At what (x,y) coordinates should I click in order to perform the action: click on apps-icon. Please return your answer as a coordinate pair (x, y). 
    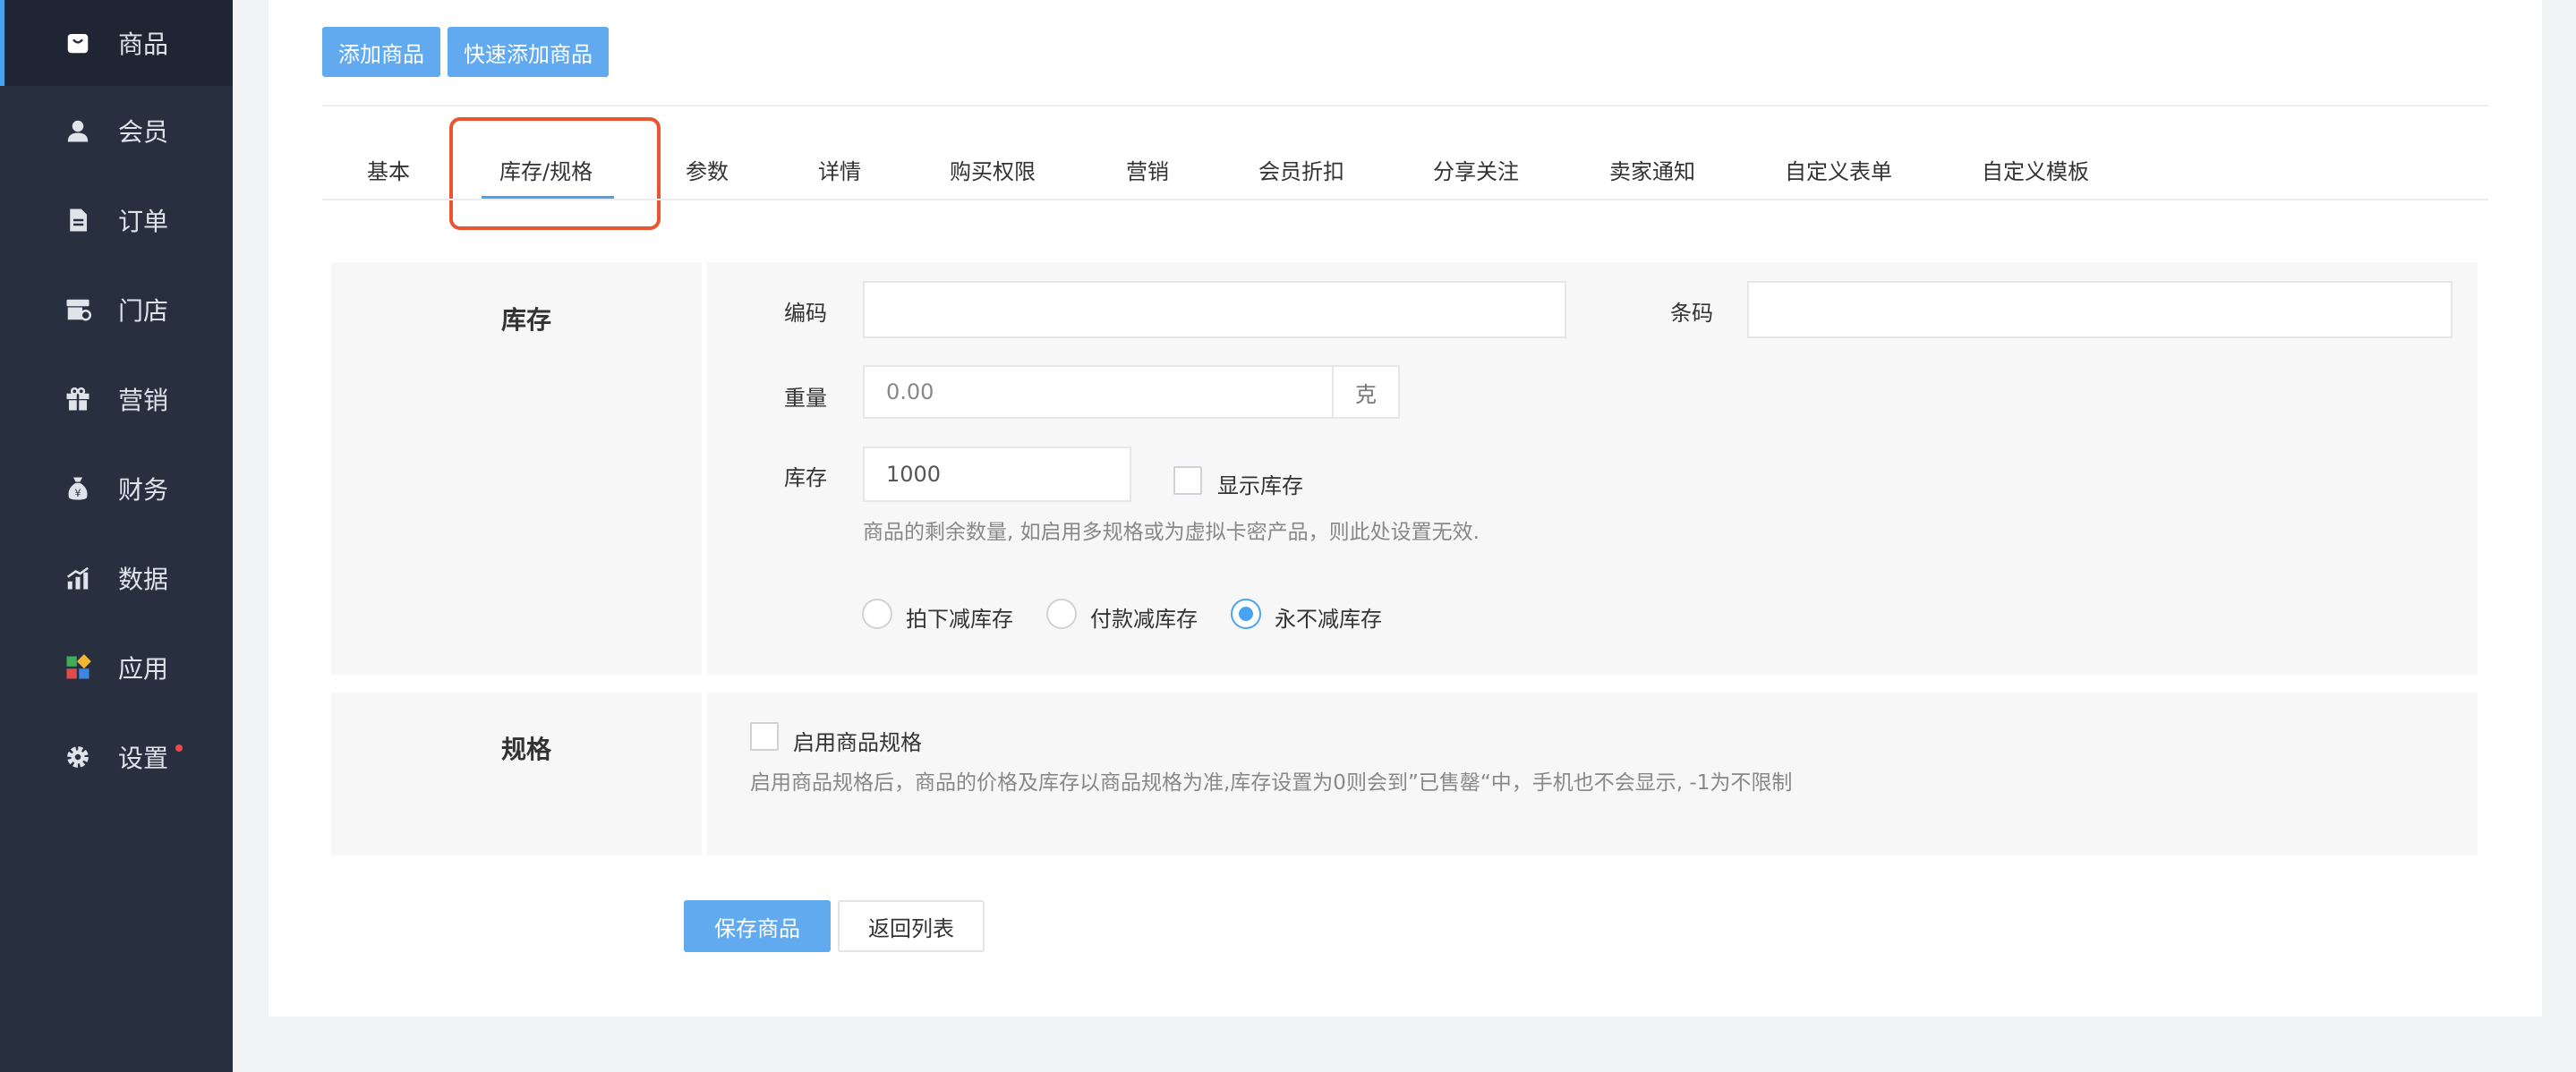
    Looking at the image, I should click on (78, 667).